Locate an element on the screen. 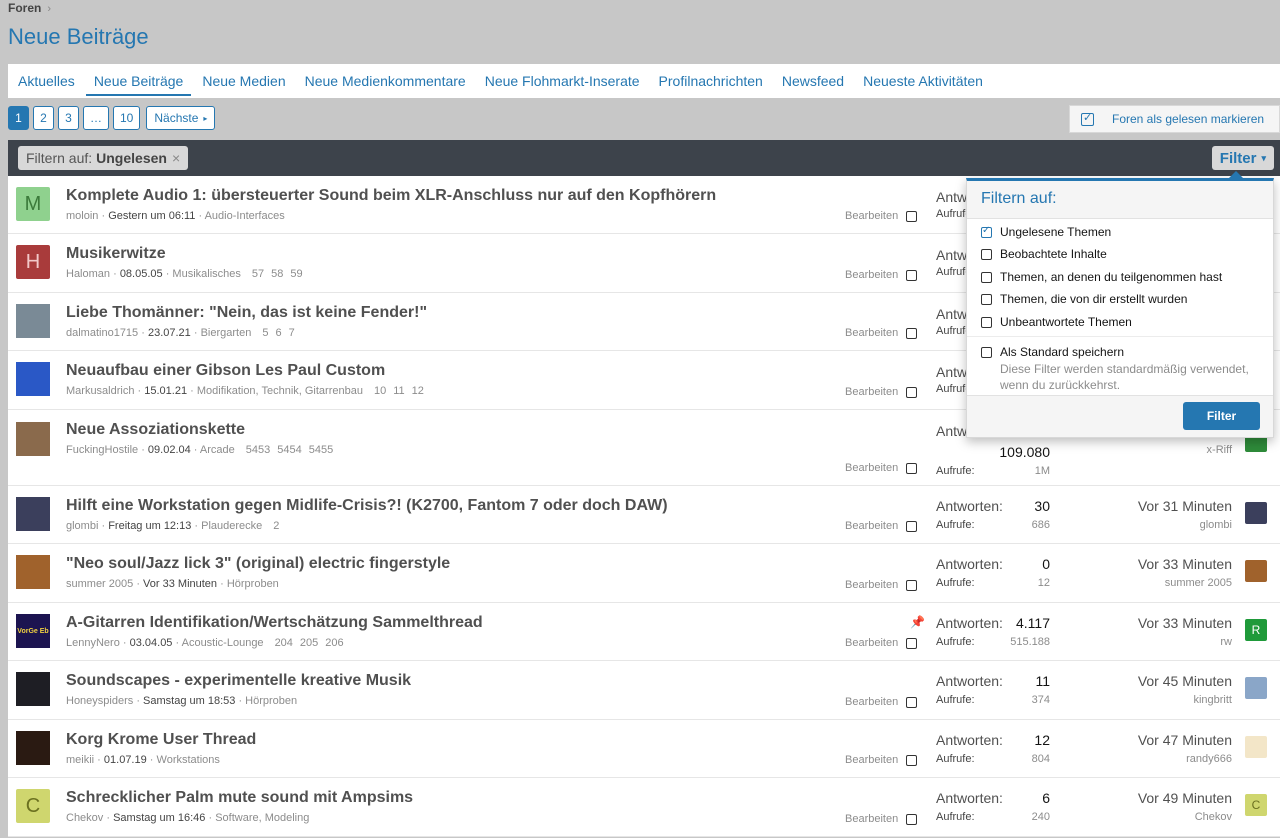  last-post-avatar: R is located at coordinates (1256, 630).